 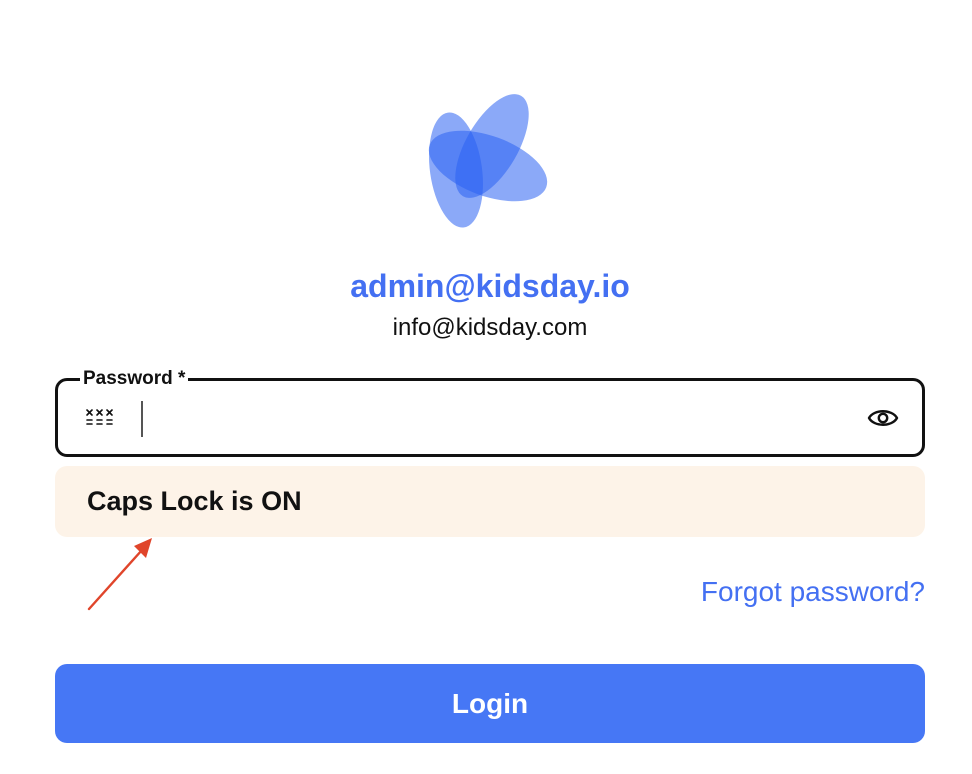 What do you see at coordinates (493, 419) in the screenshot?
I see `password-input` at bounding box center [493, 419].